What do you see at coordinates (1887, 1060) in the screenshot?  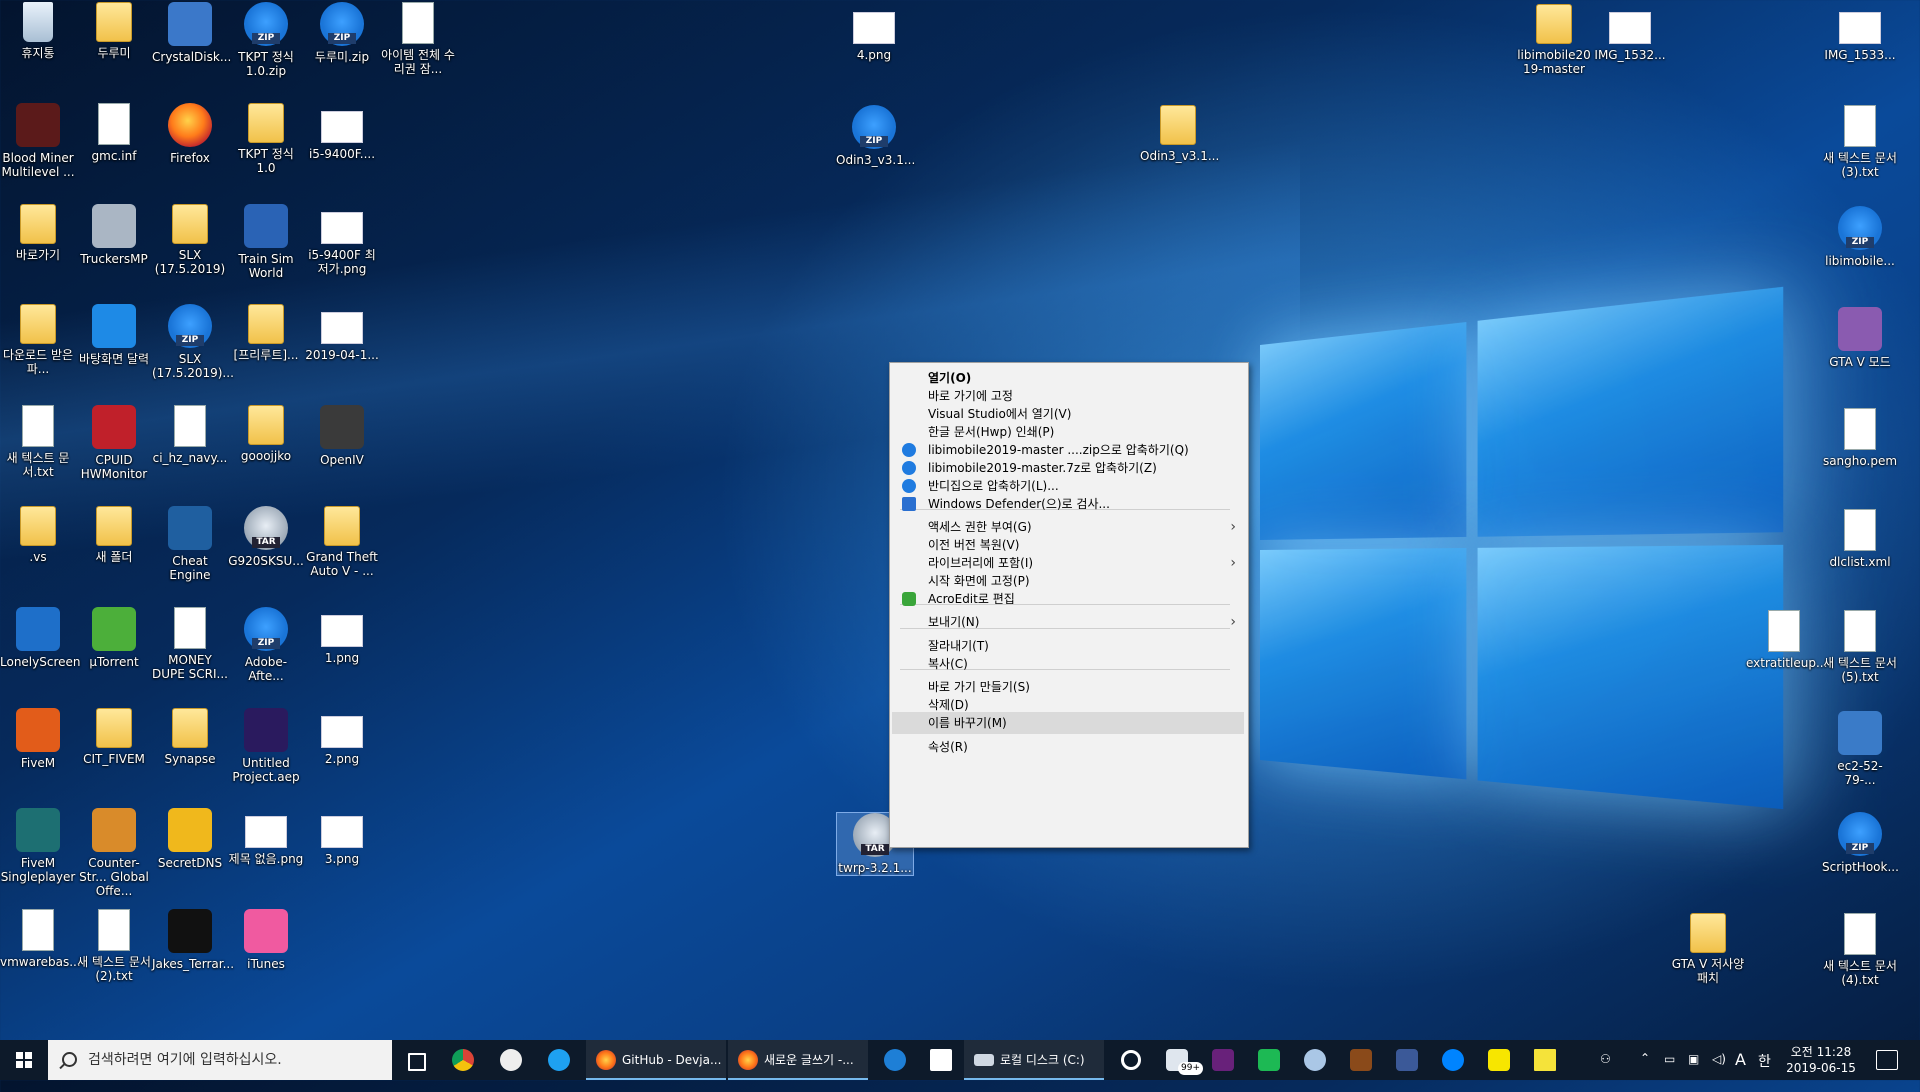 I see `action-center-icon` at bounding box center [1887, 1060].